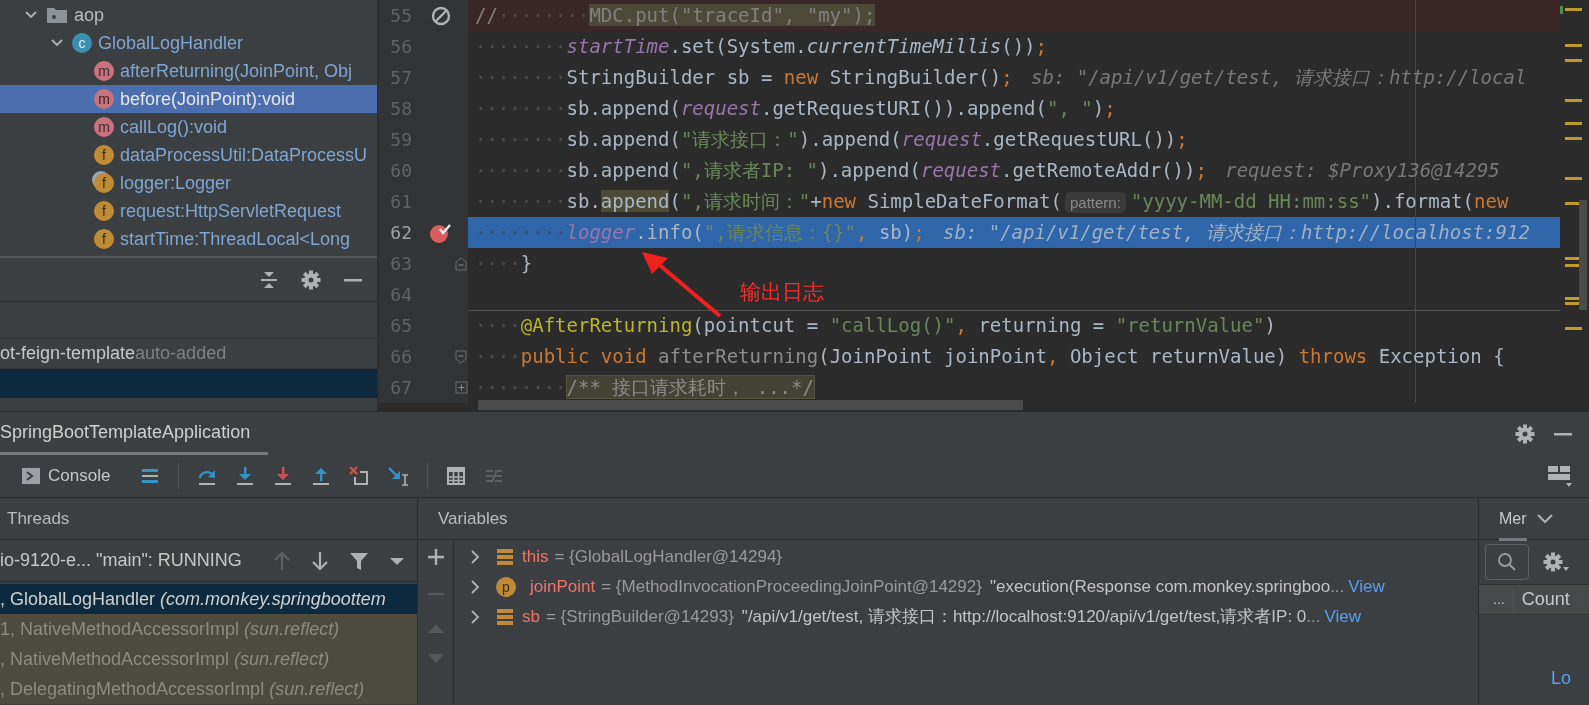 The width and height of the screenshot is (1589, 705). What do you see at coordinates (563, 587) in the screenshot?
I see `variable-name: joinPoint` at bounding box center [563, 587].